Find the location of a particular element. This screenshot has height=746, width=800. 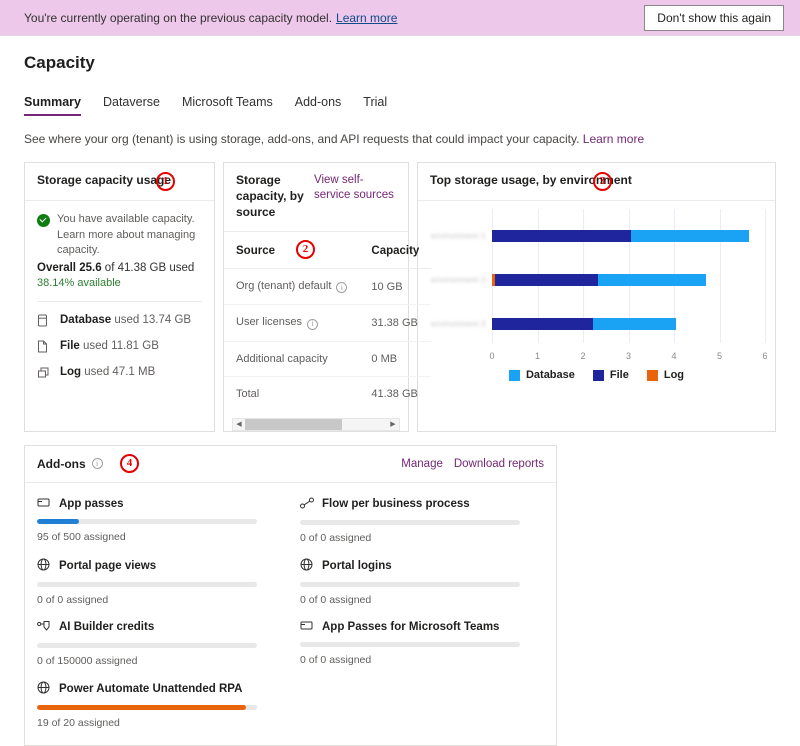

storage-type-text: Database used 13.74 GB is located at coordinates (125, 320).